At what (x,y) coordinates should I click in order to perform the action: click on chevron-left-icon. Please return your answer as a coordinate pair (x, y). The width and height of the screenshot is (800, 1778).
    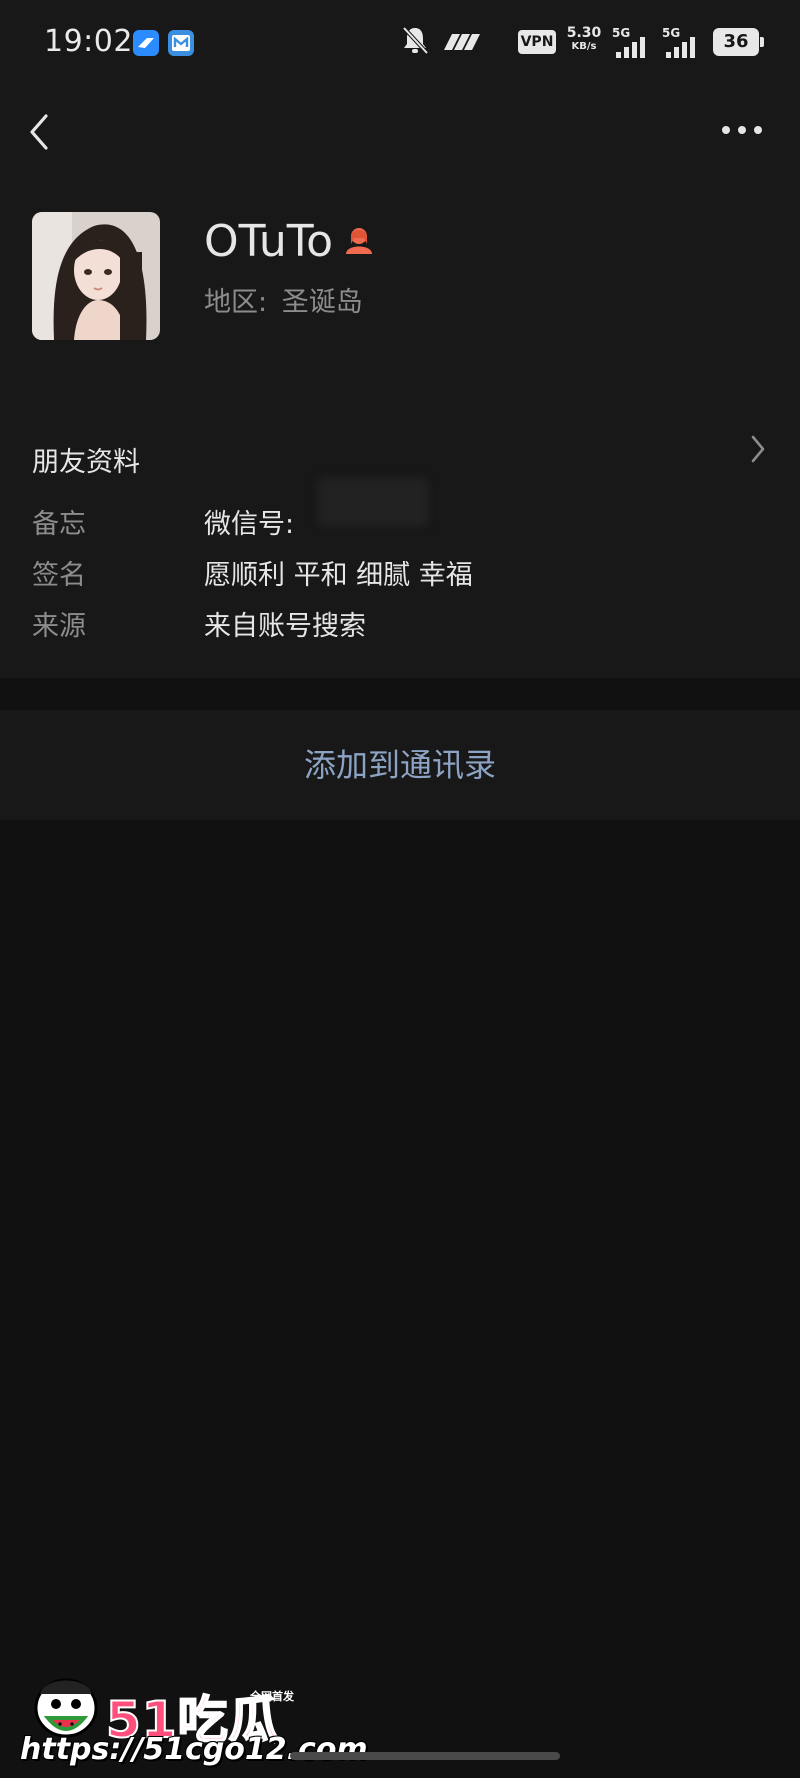
    Looking at the image, I should click on (39, 132).